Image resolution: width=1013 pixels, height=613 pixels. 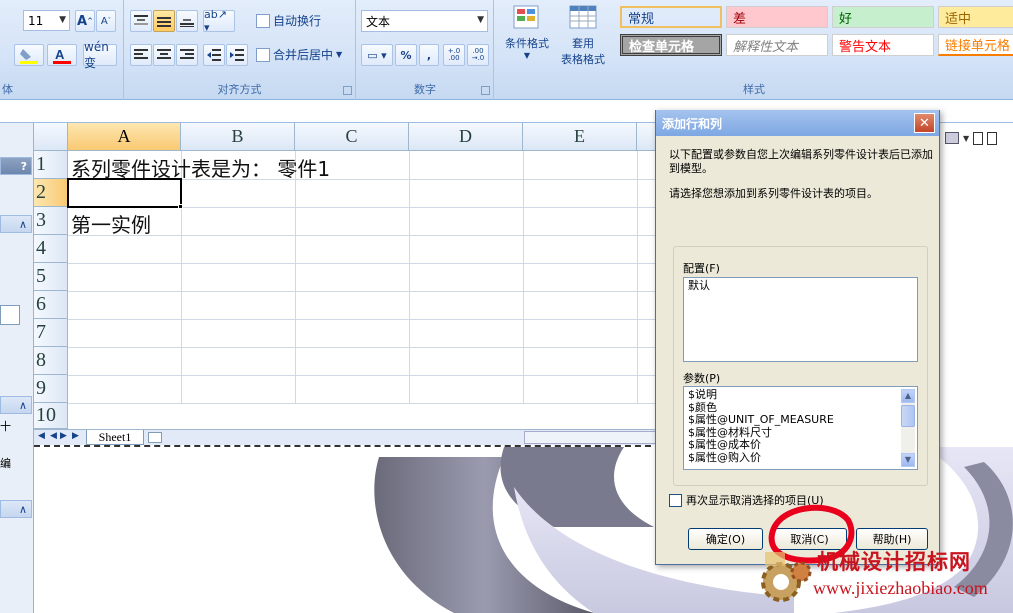 I want to click on row-header: 8, so click(x=51, y=361).